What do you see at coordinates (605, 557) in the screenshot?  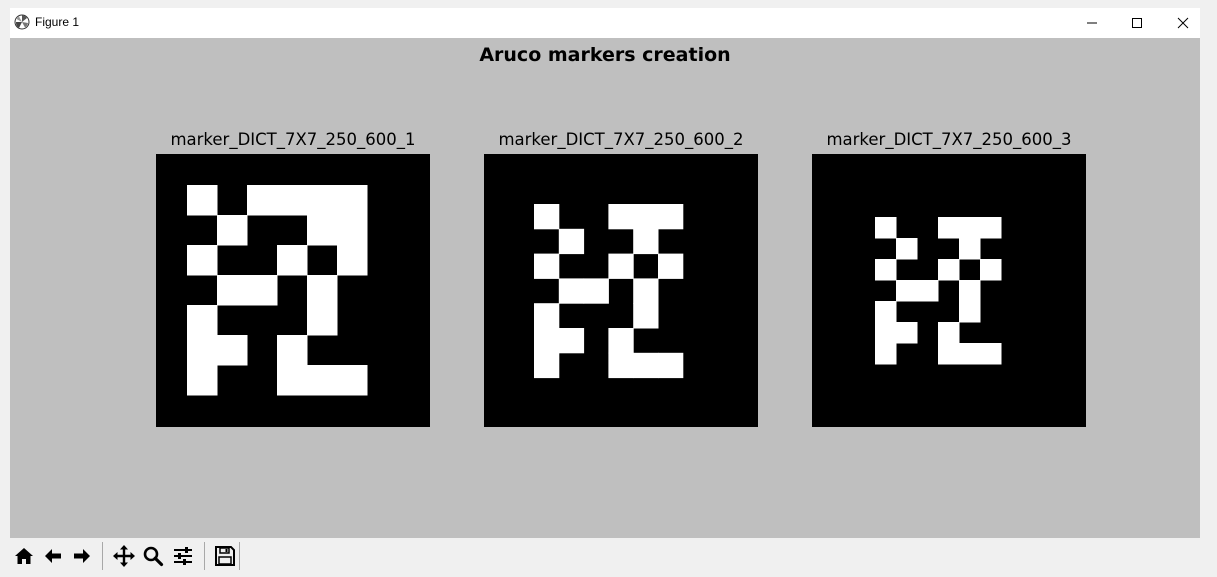 I see `navigation-toolbar` at bounding box center [605, 557].